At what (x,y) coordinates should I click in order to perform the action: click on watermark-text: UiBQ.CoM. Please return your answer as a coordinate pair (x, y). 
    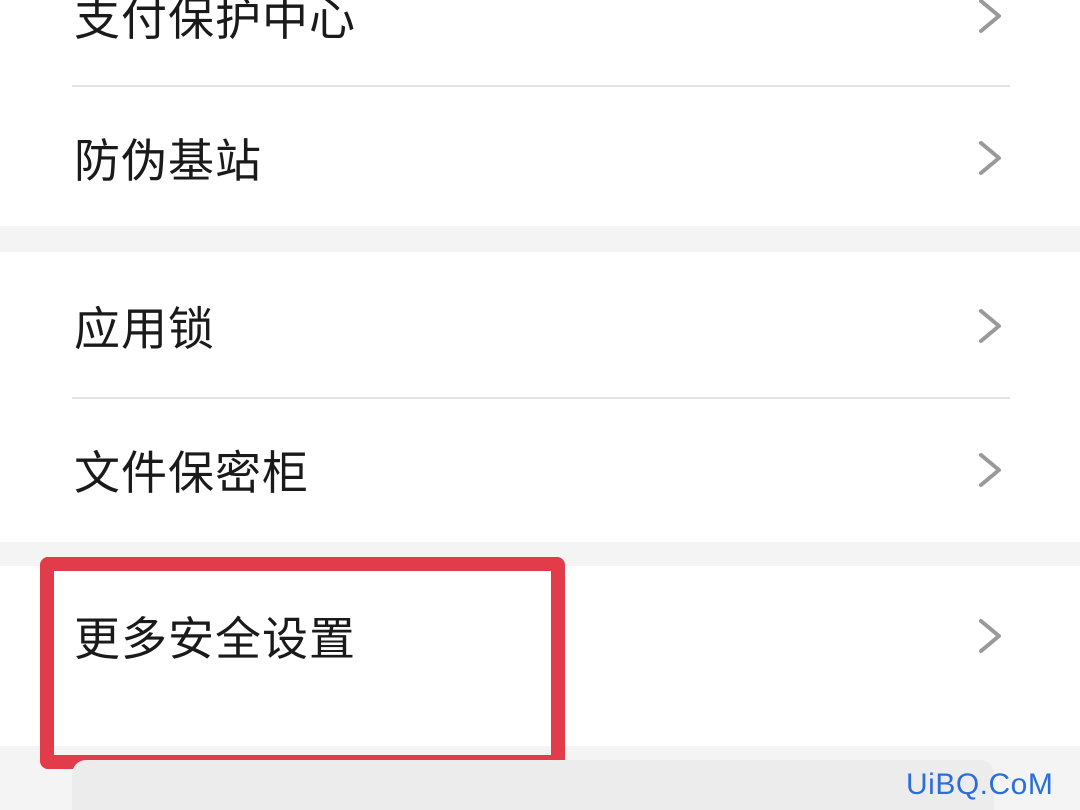
    Looking at the image, I should click on (980, 784).